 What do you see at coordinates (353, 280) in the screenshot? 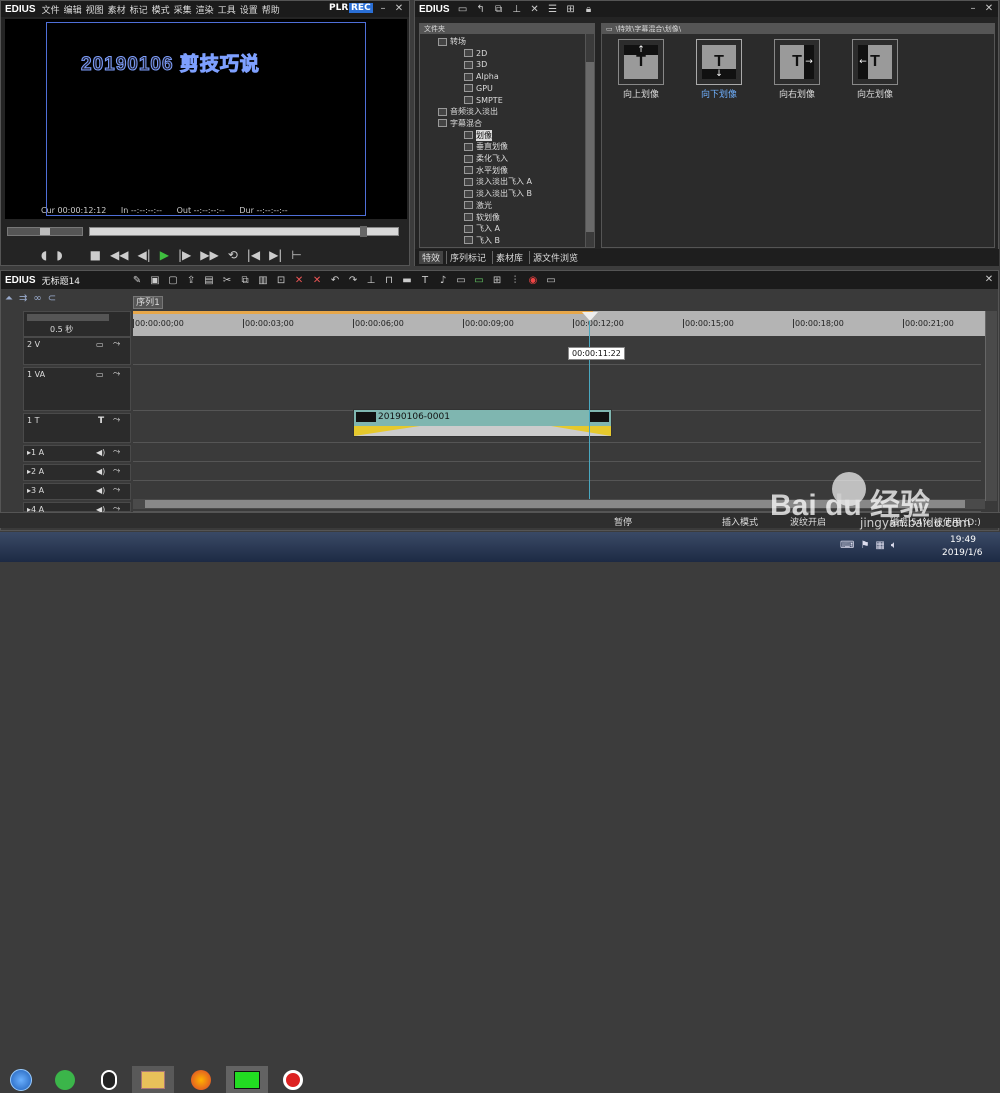
I see `redo-icon: ↷` at bounding box center [353, 280].